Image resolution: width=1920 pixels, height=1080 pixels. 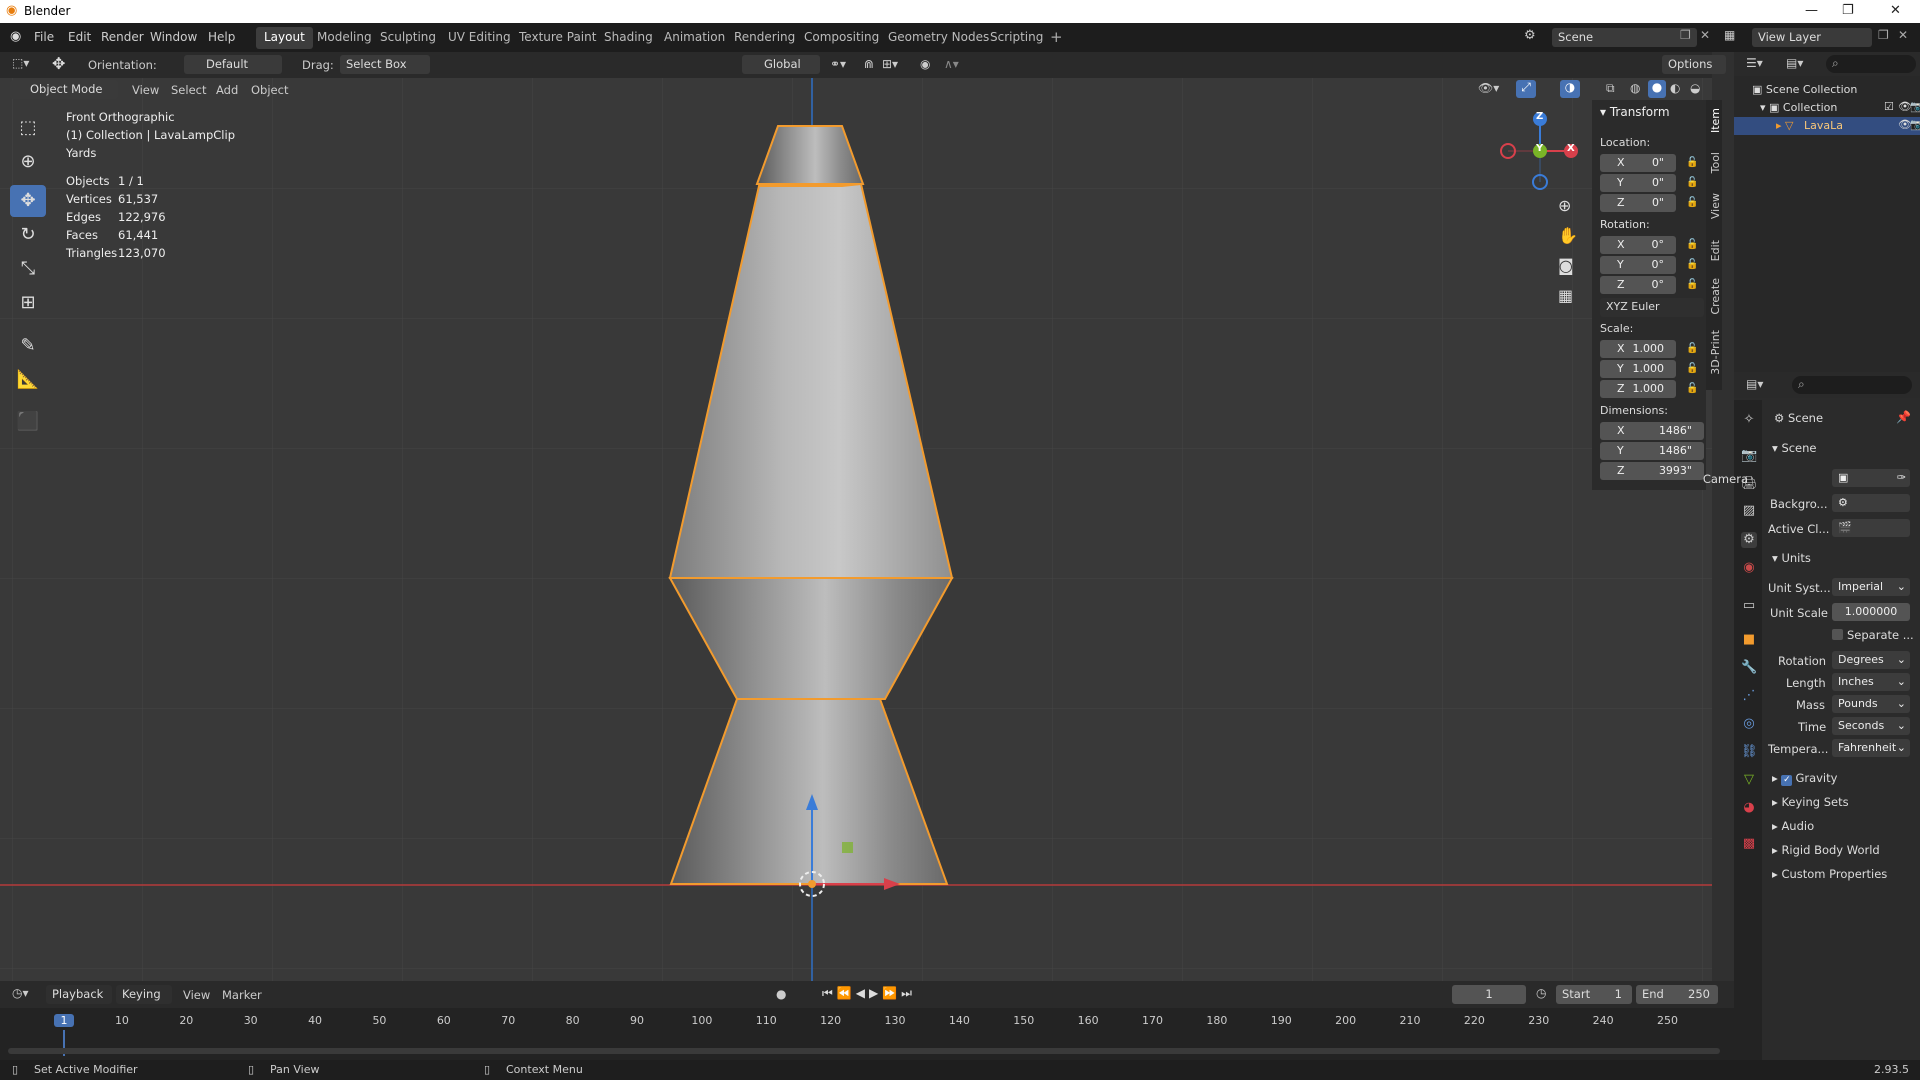 What do you see at coordinates (64, 89) in the screenshot?
I see `mode-dropdown: Object Mode` at bounding box center [64, 89].